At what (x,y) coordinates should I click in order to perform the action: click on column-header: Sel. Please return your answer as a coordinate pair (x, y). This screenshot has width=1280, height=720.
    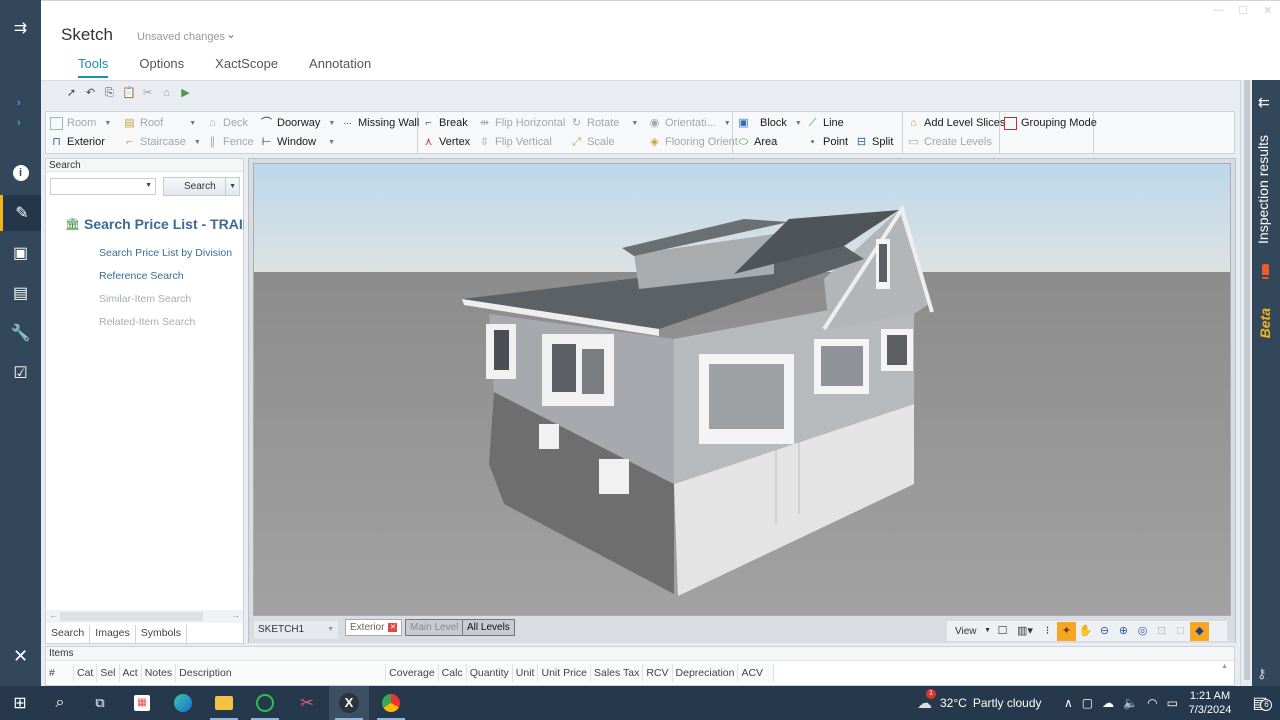
    Looking at the image, I should click on (108, 673).